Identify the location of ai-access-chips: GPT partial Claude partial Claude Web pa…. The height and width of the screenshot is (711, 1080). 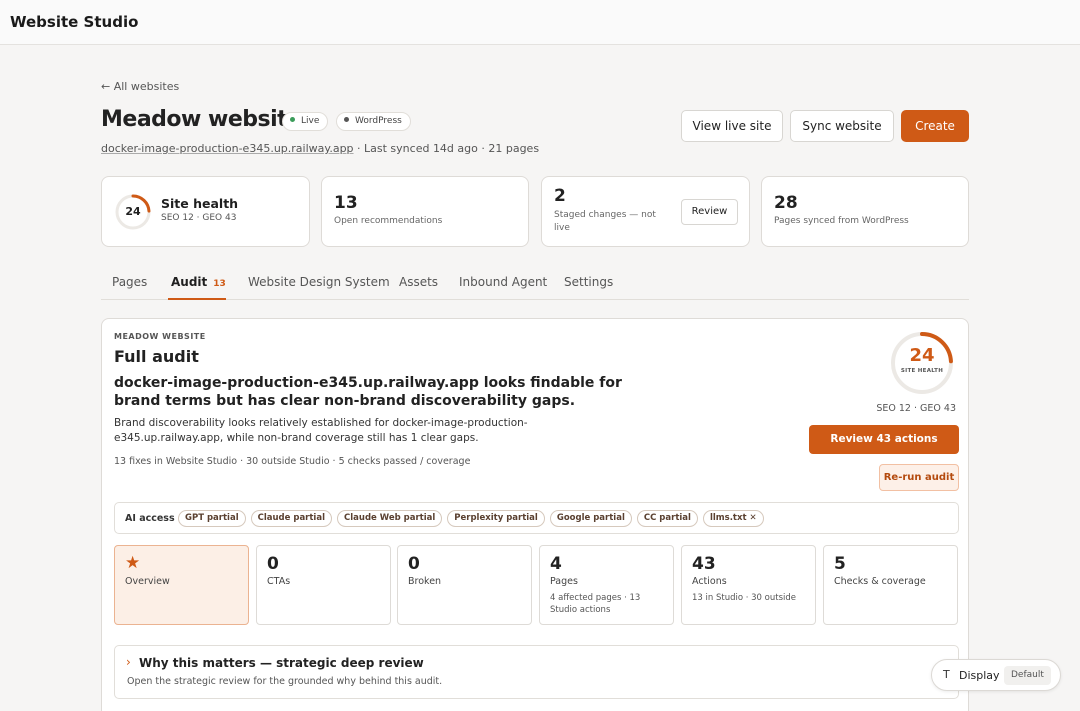
(471, 518).